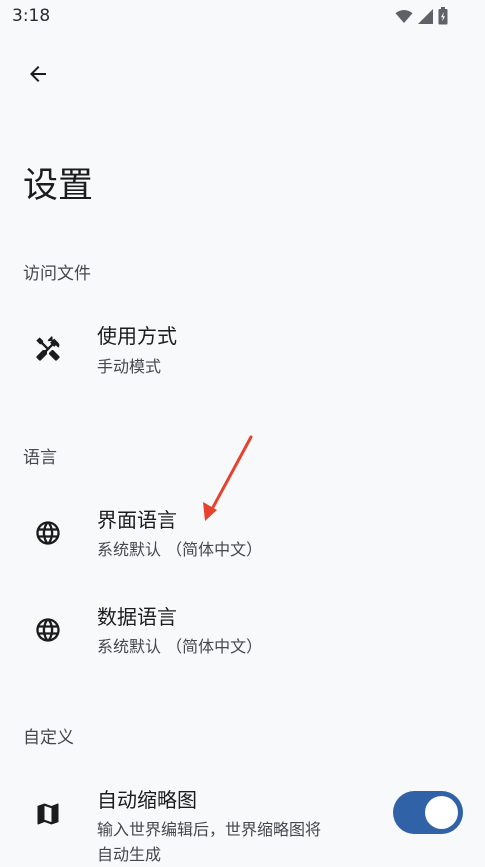  I want to click on signal-icon, so click(425, 18).